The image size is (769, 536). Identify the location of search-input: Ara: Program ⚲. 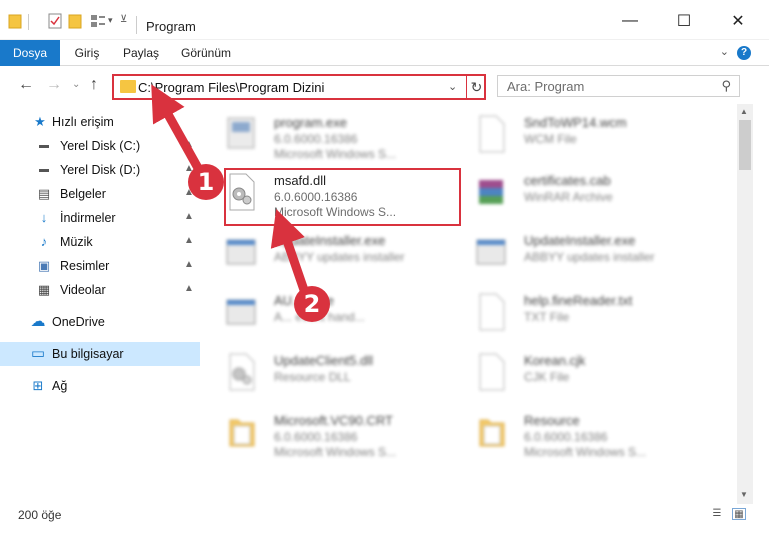
(618, 86).